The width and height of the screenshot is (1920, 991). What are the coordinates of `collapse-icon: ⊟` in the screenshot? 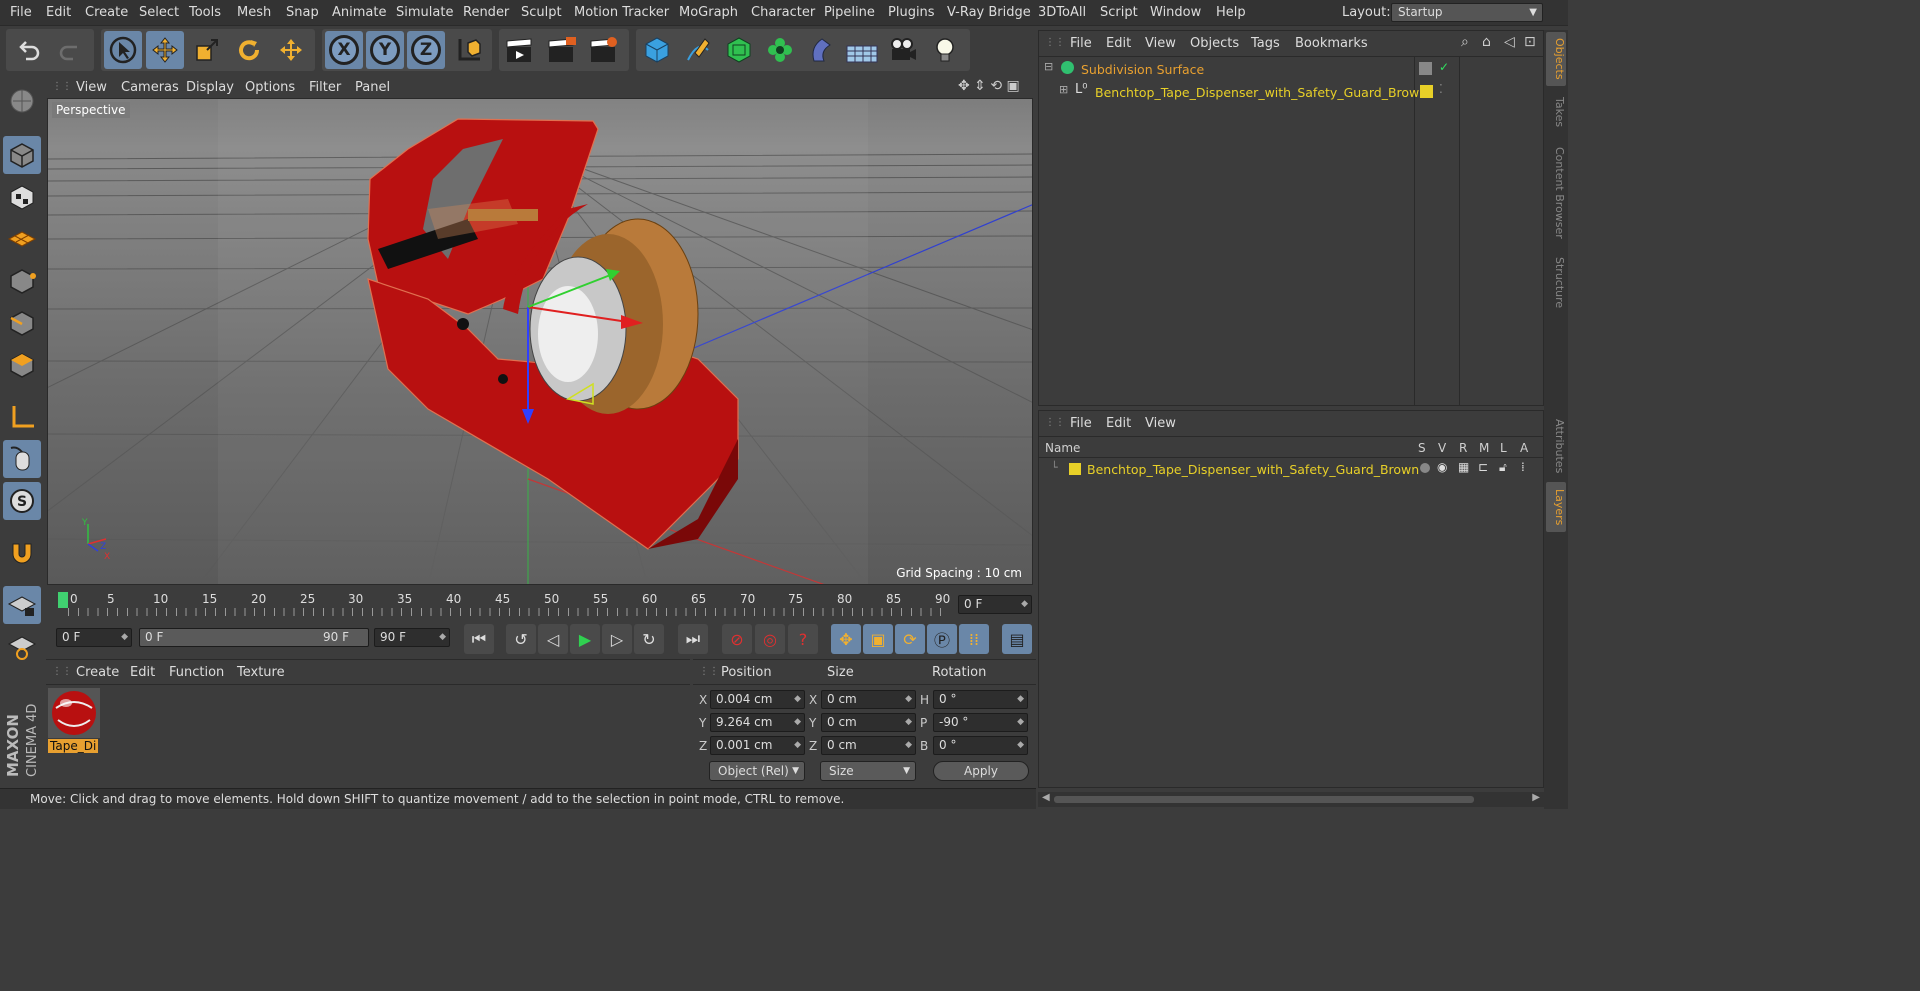 It's located at (1048, 66).